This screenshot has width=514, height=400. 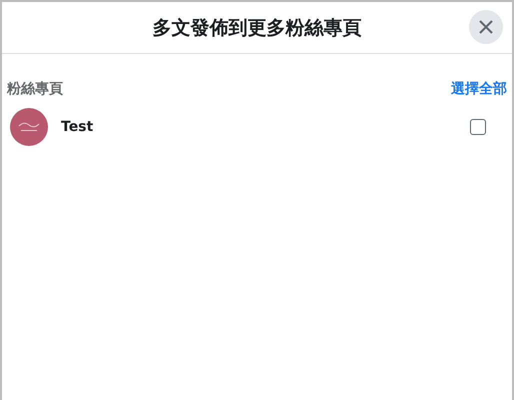 What do you see at coordinates (29, 127) in the screenshot?
I see `avatar` at bounding box center [29, 127].